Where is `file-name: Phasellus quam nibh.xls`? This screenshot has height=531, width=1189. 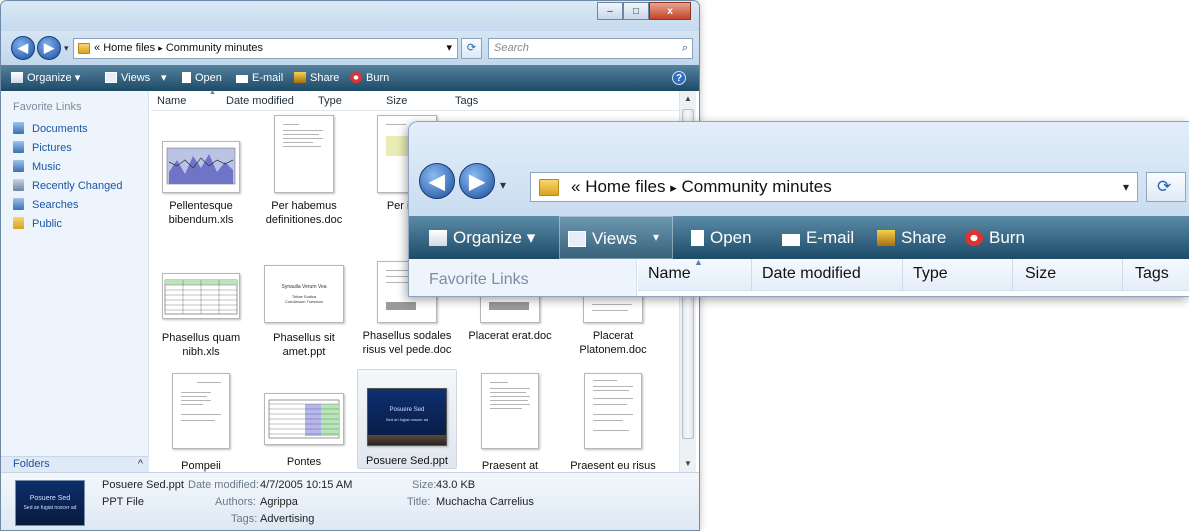
file-name: Phasellus quam nibh.xls is located at coordinates (201, 345).